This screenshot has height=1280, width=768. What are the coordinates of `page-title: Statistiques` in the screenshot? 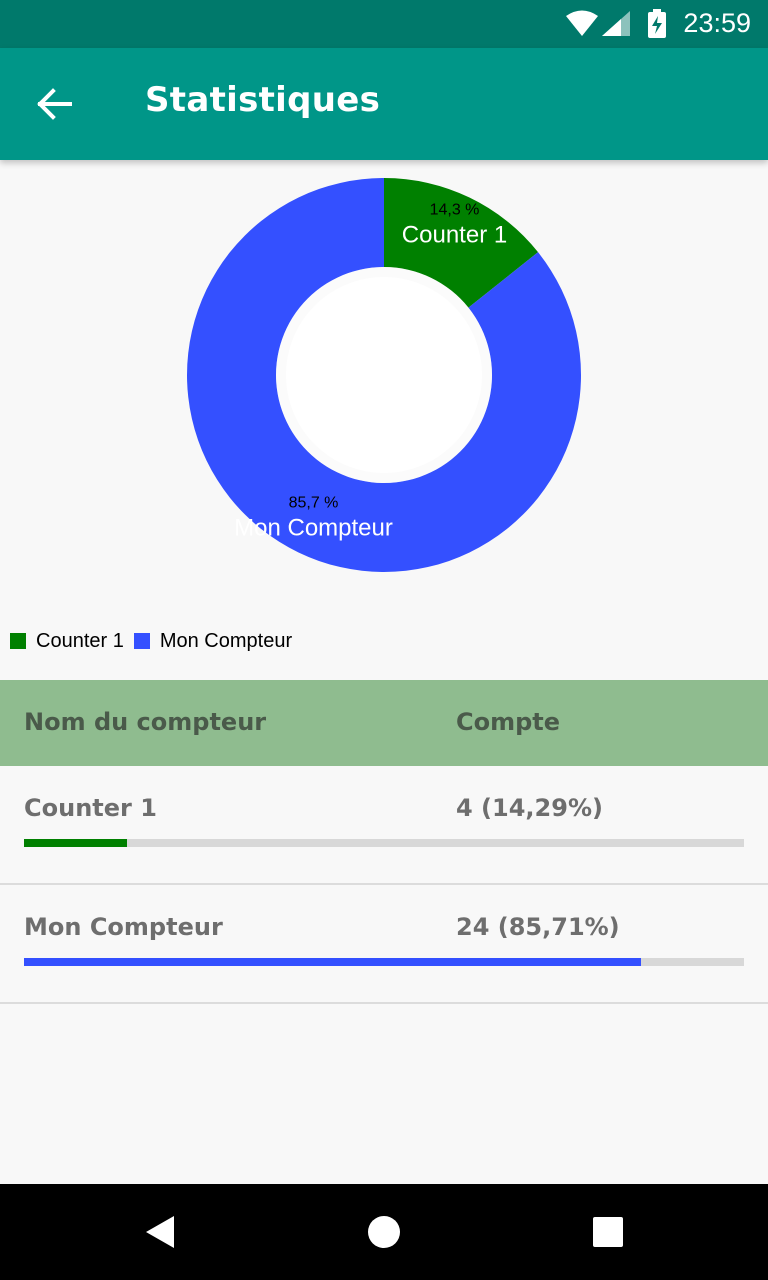 It's located at (263, 100).